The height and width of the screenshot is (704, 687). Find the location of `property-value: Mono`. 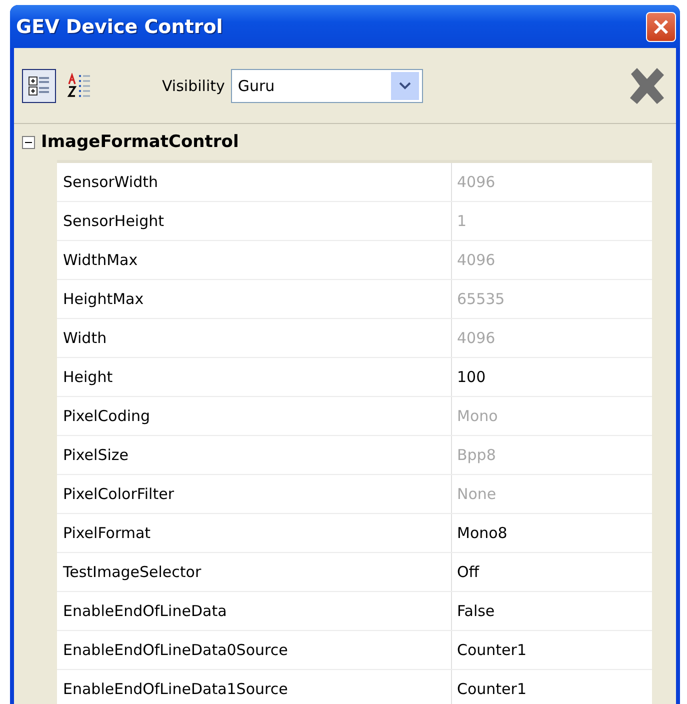

property-value: Mono is located at coordinates (477, 416).